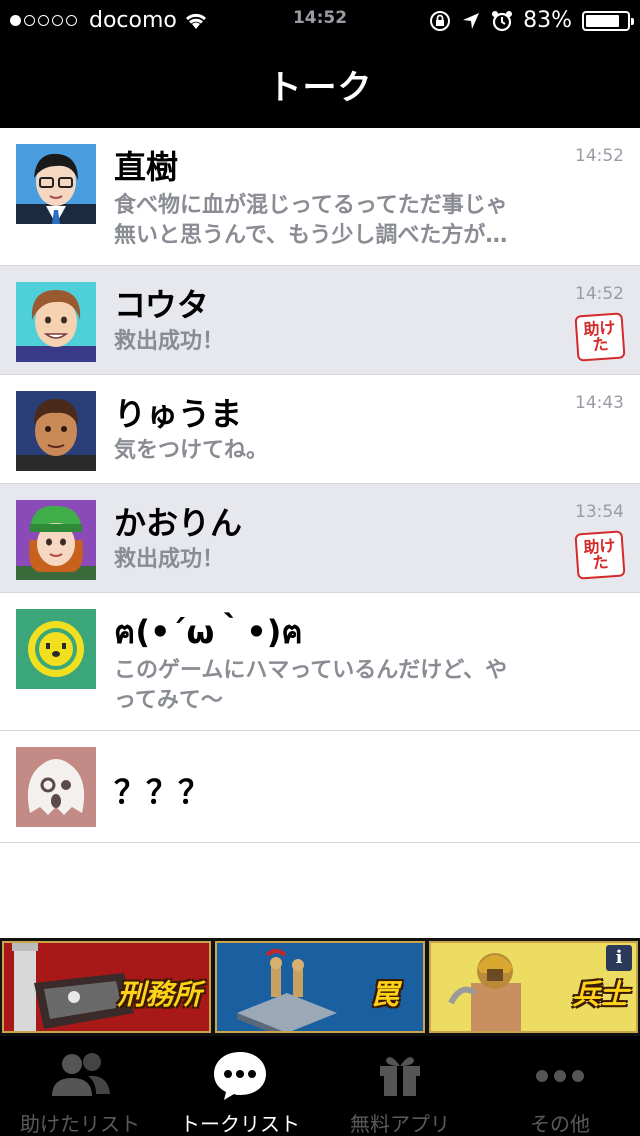 The width and height of the screenshot is (640, 1136). I want to click on more-dots-icon, so click(560, 1076).